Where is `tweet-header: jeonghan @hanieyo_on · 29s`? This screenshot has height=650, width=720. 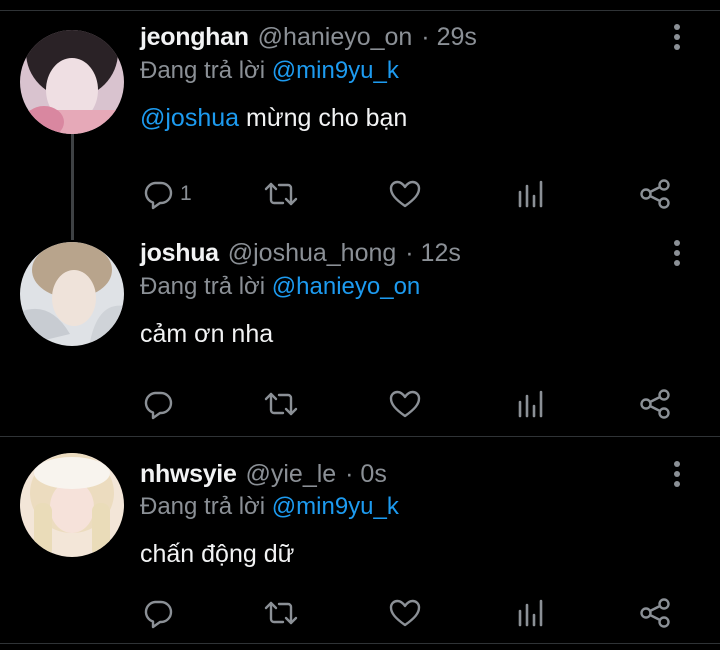 tweet-header: jeonghan @hanieyo_on · 29s is located at coordinates (308, 37).